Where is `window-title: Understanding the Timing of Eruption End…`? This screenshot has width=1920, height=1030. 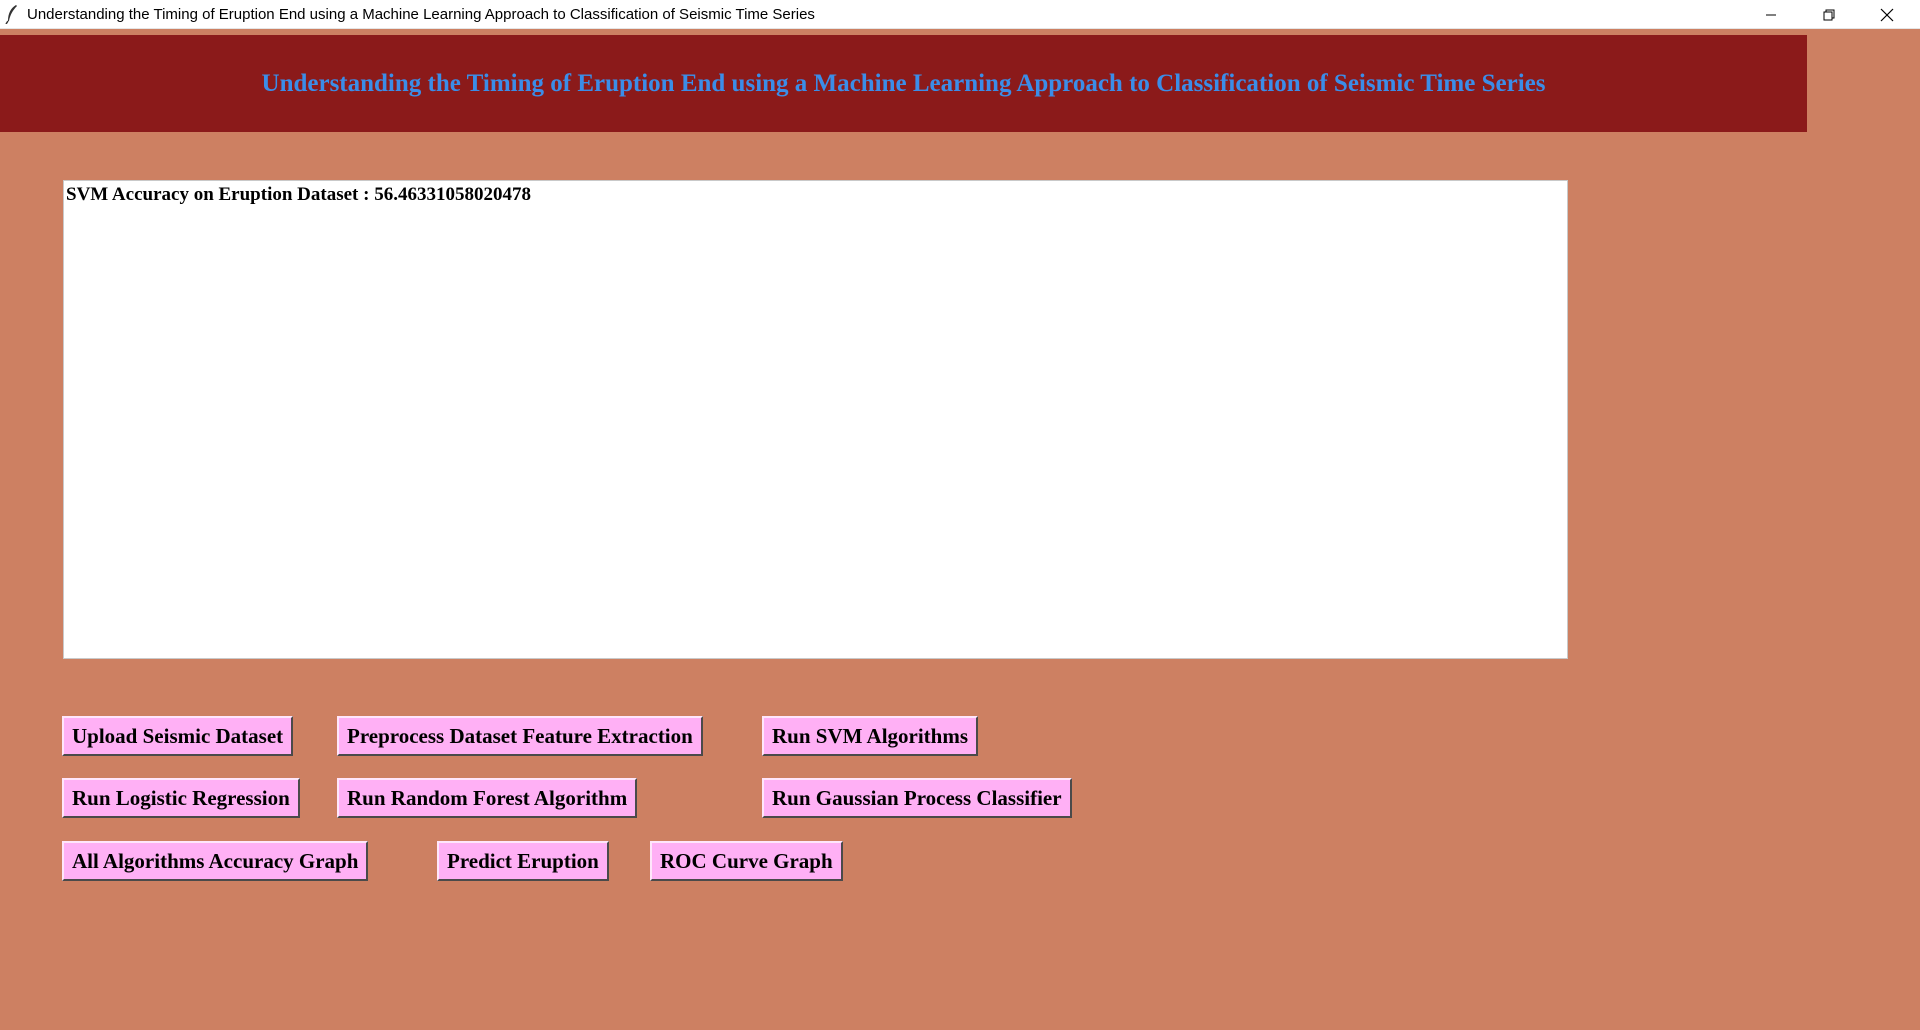
window-title: Understanding the Timing of Eruption End… is located at coordinates (421, 14).